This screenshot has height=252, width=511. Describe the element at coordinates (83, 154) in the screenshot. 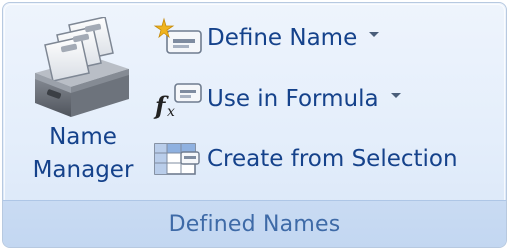

I see `name-manager-label: Name Manager` at that location.